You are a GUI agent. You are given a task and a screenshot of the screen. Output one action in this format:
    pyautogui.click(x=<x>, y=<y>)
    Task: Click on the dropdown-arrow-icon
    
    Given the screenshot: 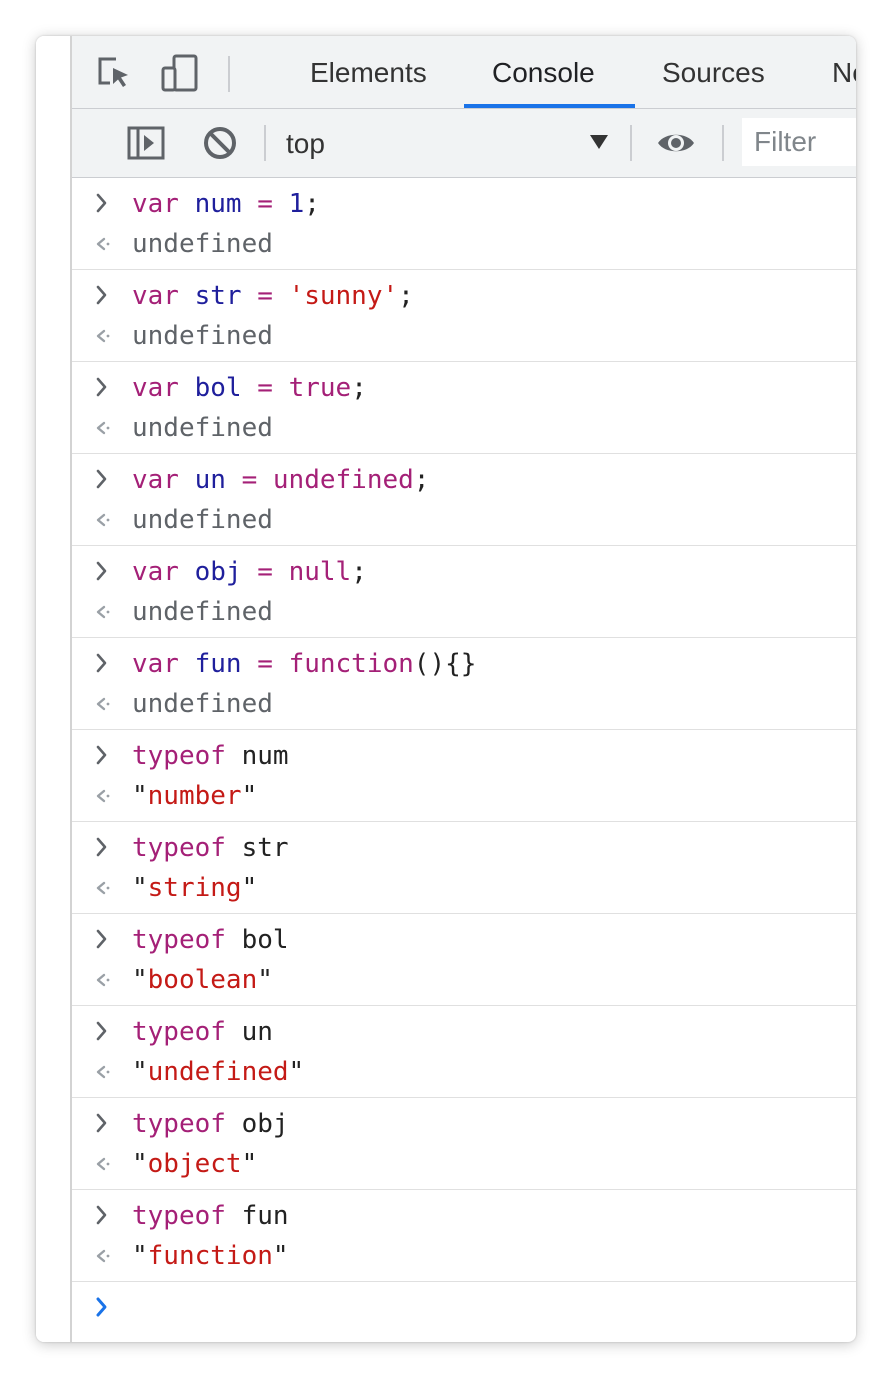 What is the action you would take?
    pyautogui.click(x=599, y=142)
    